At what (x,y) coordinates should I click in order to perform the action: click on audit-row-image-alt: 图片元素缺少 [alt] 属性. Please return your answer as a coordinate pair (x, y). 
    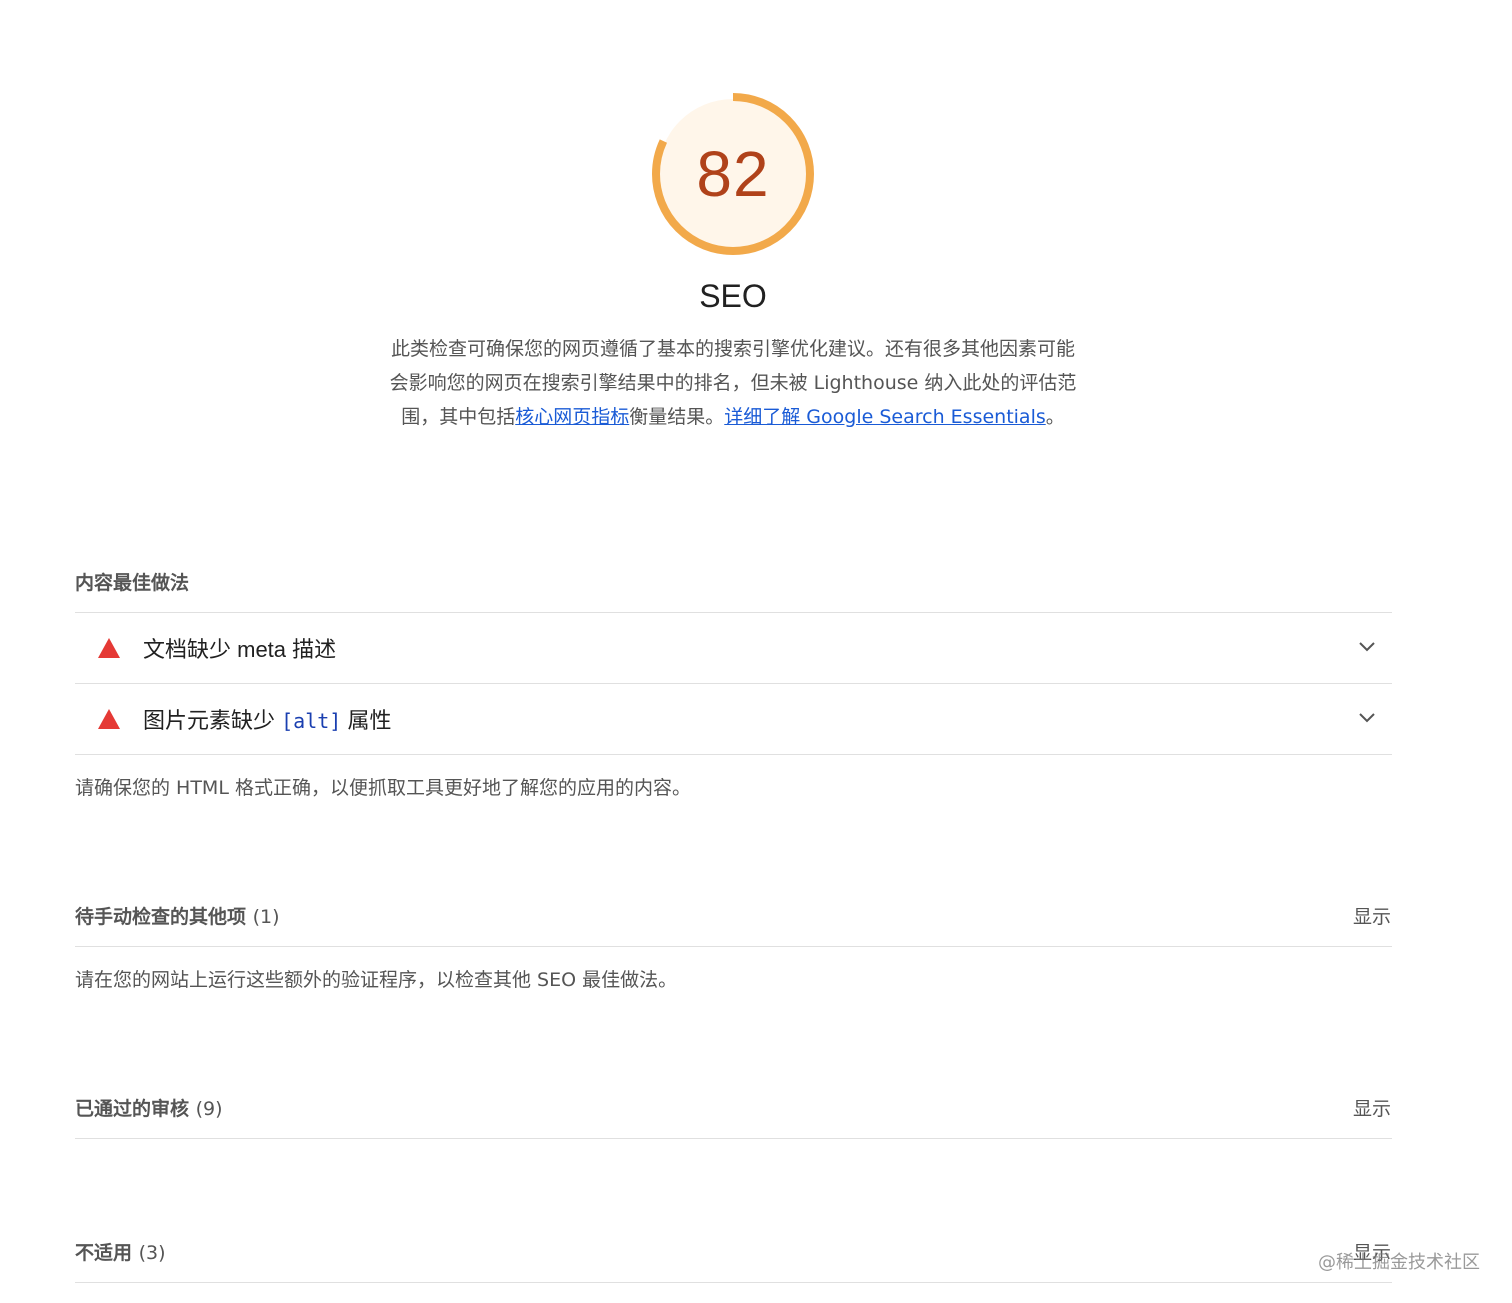
    Looking at the image, I should click on (733, 719).